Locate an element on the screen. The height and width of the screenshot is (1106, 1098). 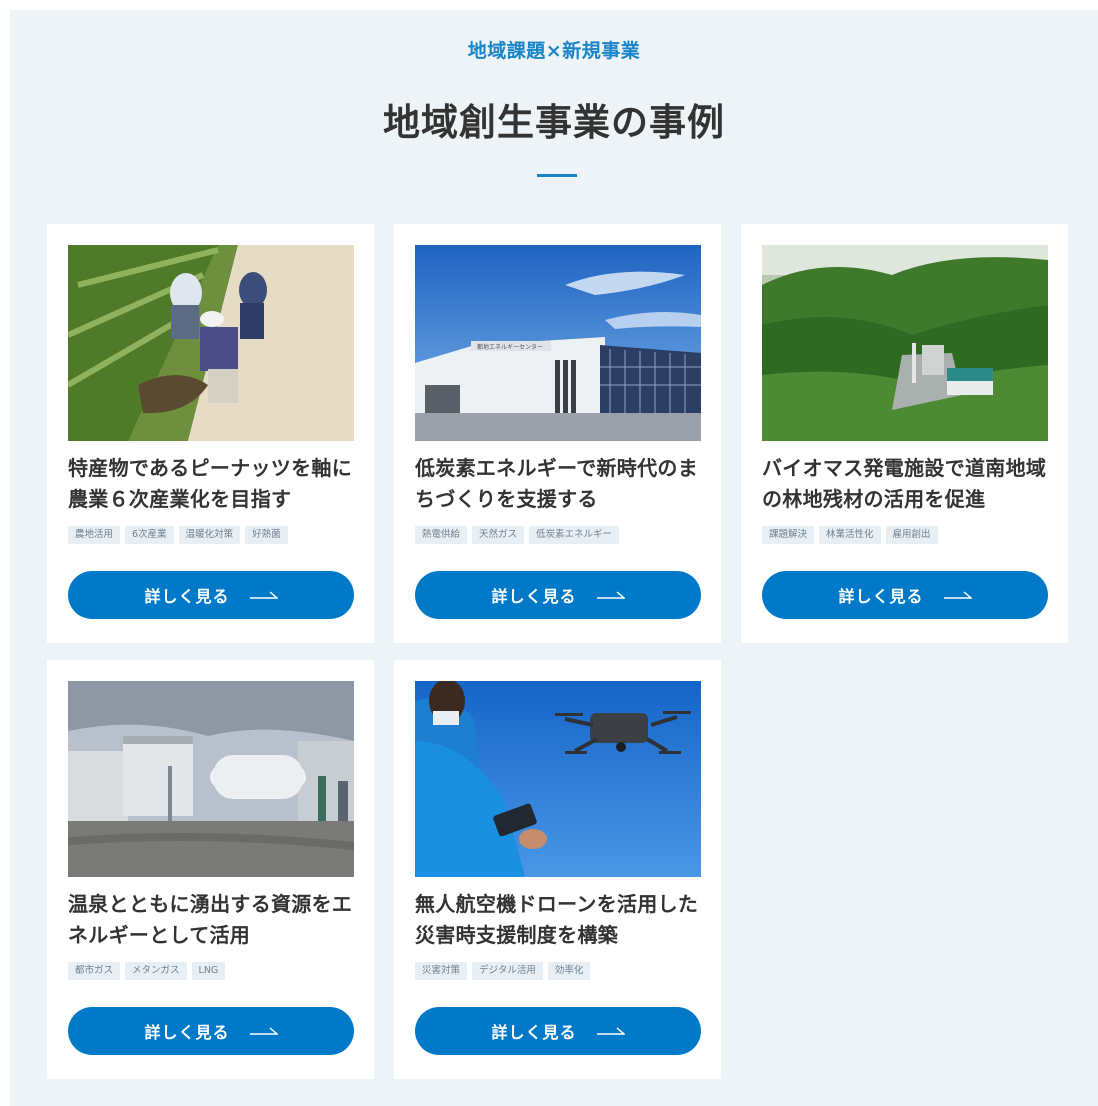
tag-list: 熱電供給 天然ガス 低炭素エネルギー is located at coordinates (560, 535).